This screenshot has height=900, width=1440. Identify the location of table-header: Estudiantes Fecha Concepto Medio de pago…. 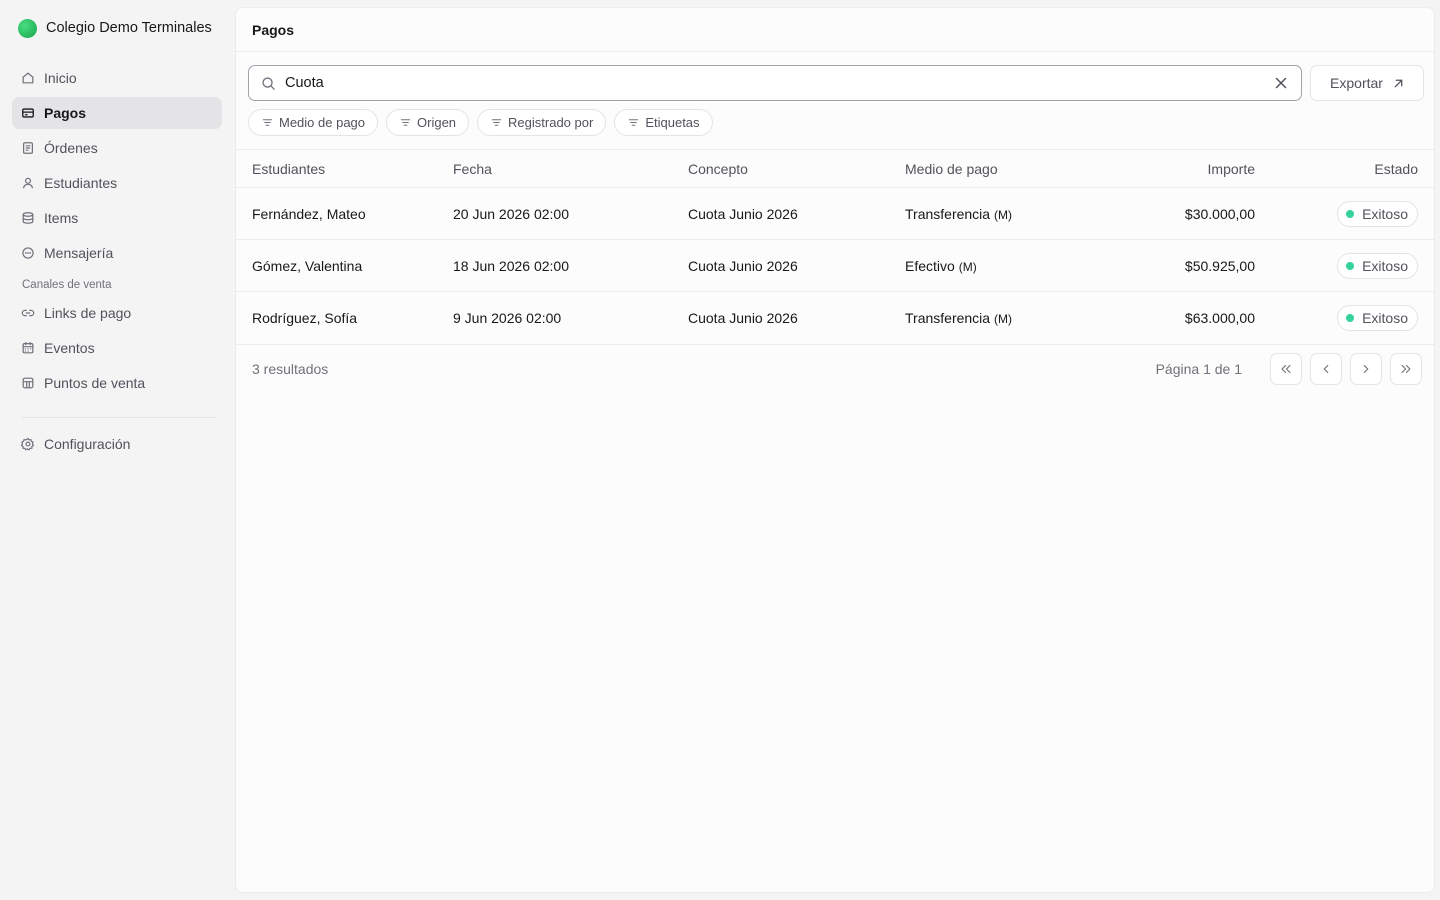
(835, 168).